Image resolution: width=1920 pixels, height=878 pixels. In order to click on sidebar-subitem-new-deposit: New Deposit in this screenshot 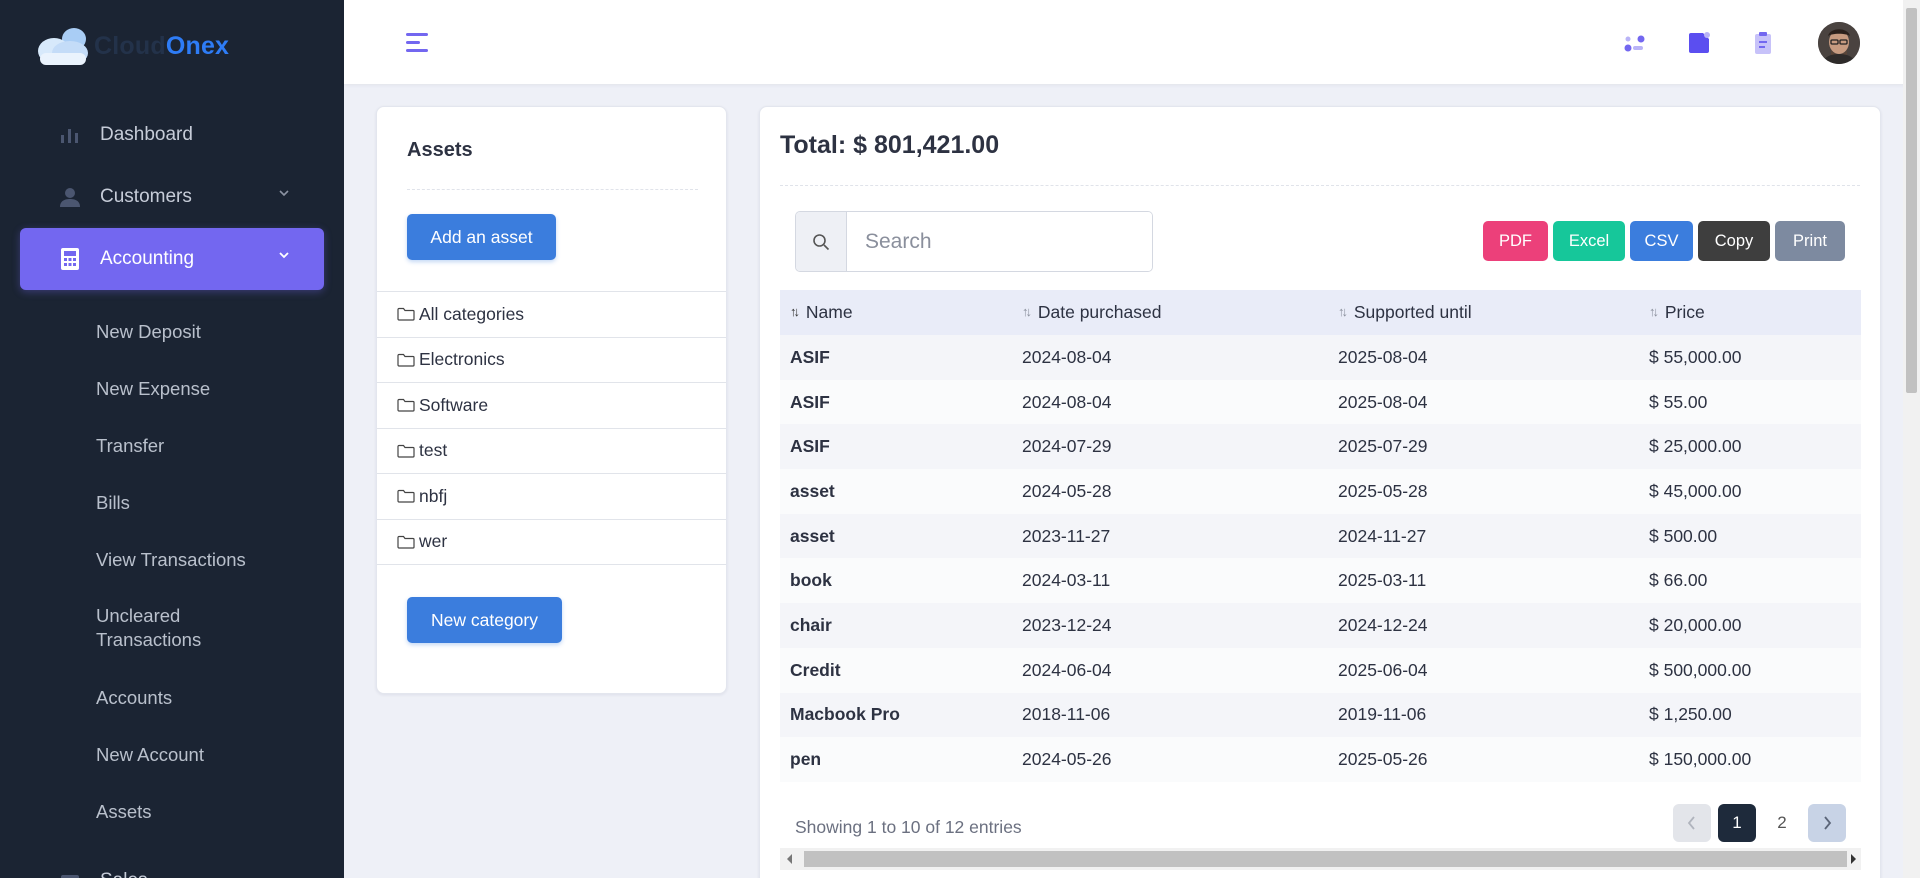, I will do `click(148, 332)`.